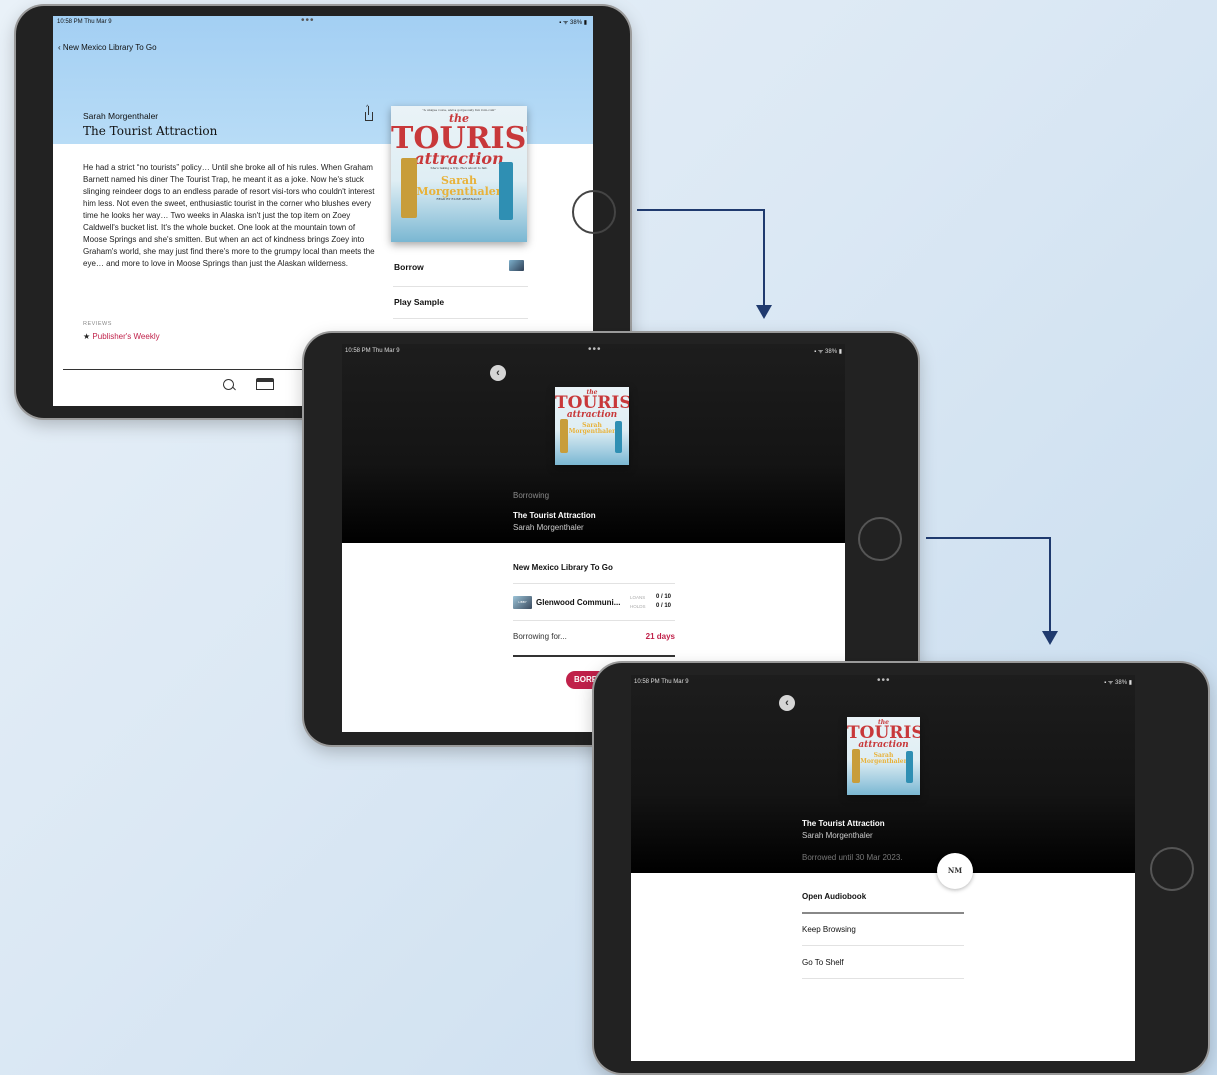 Image resolution: width=1217 pixels, height=1075 pixels. What do you see at coordinates (188, 369) in the screenshot?
I see `tab-bar-divider` at bounding box center [188, 369].